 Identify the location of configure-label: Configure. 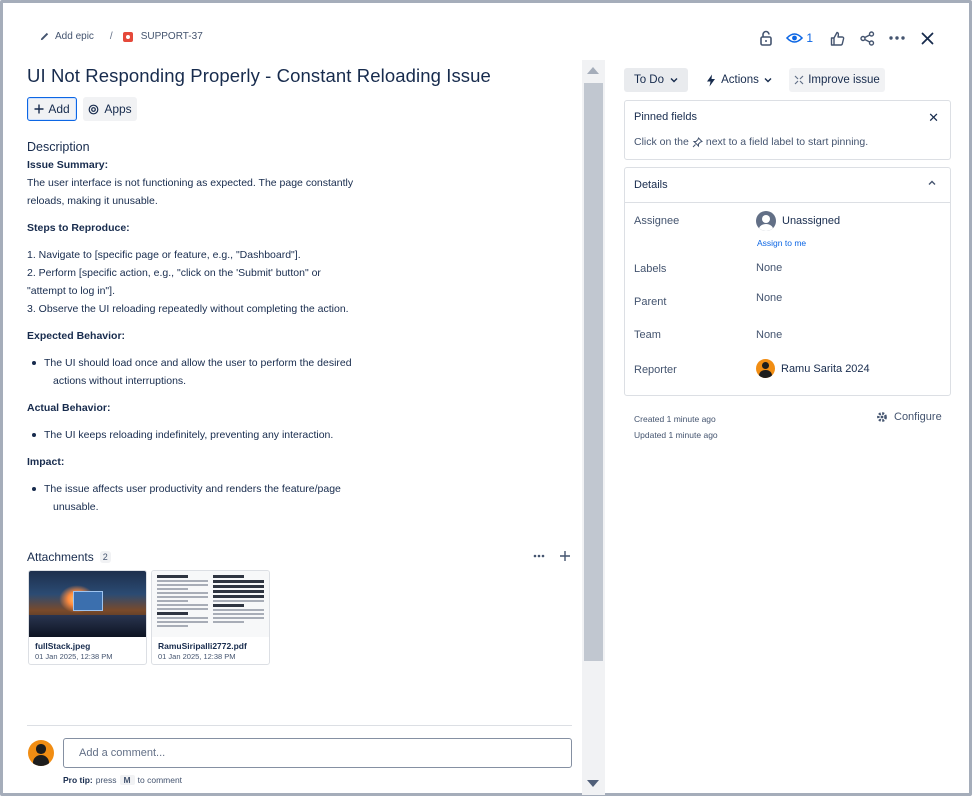
(918, 417).